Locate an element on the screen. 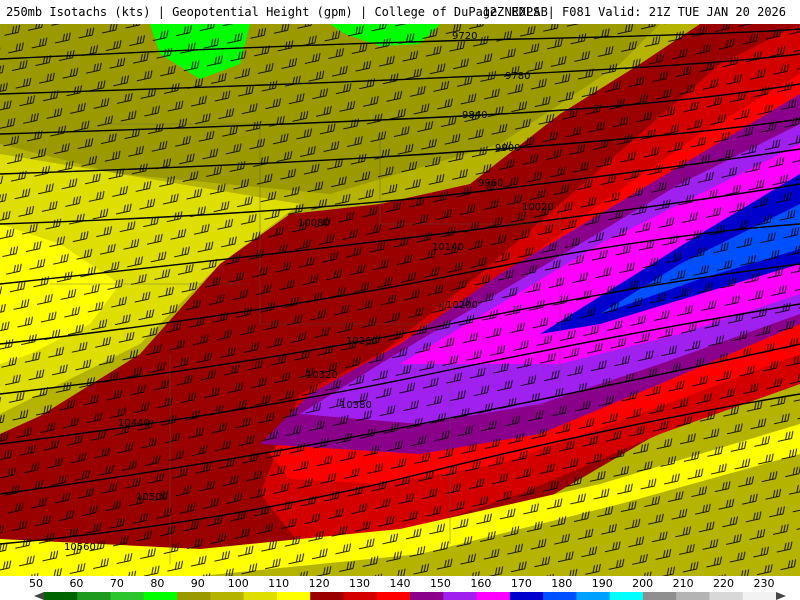 The image size is (800, 600). legend-tick-label: 180 is located at coordinates (561, 583).